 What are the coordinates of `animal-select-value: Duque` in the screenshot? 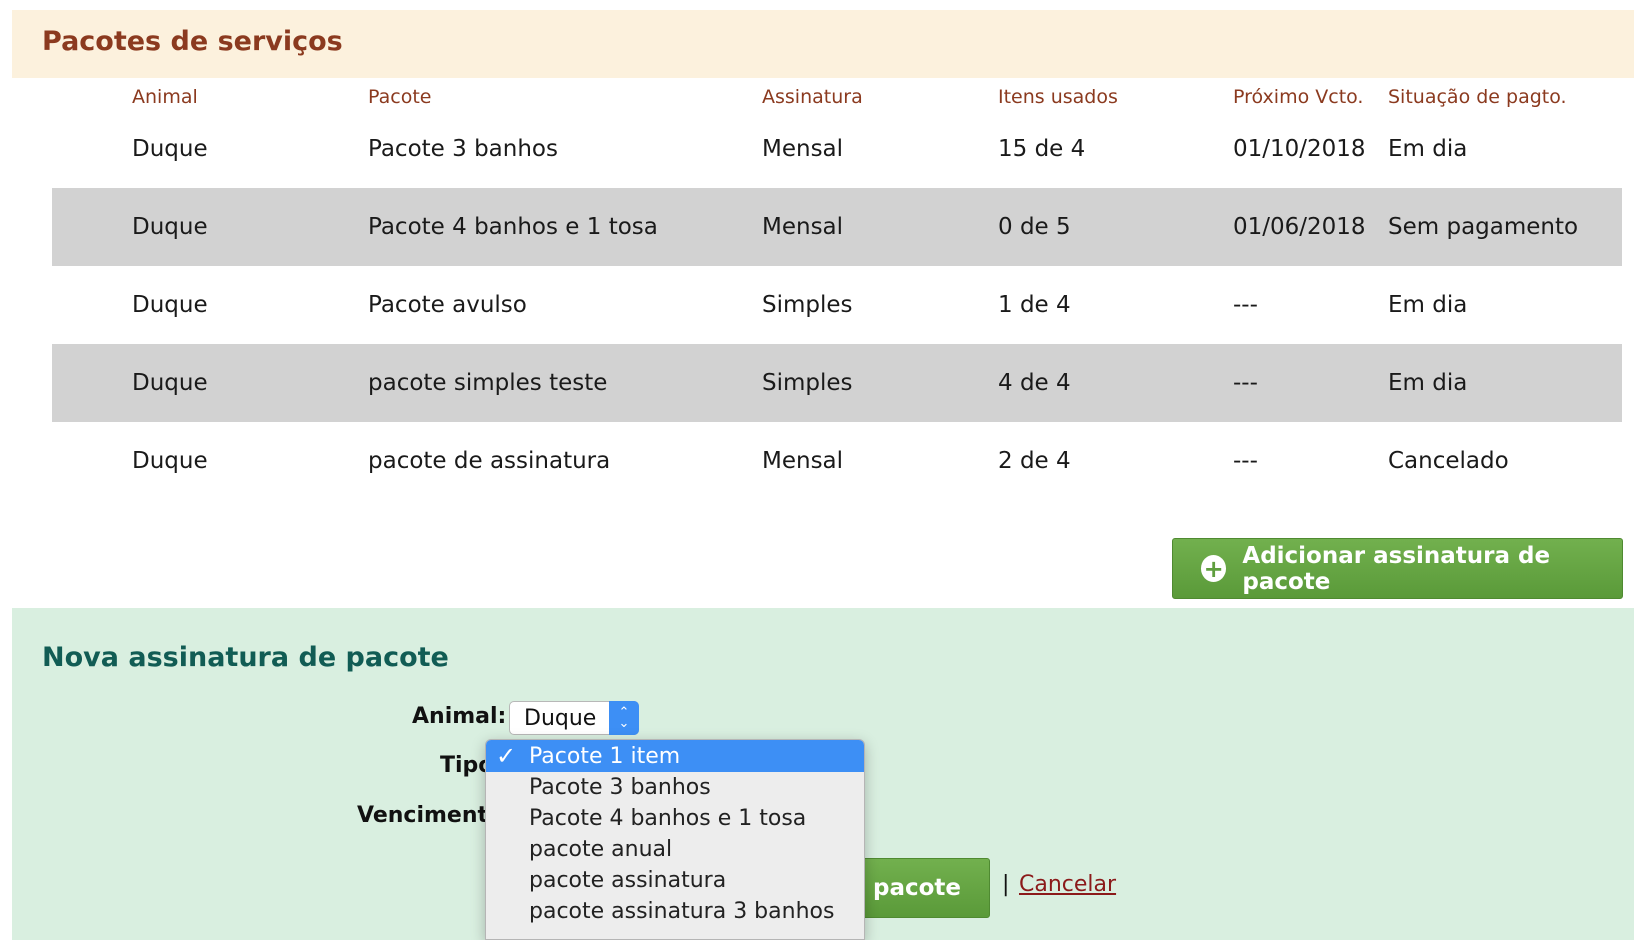 It's located at (560, 718).